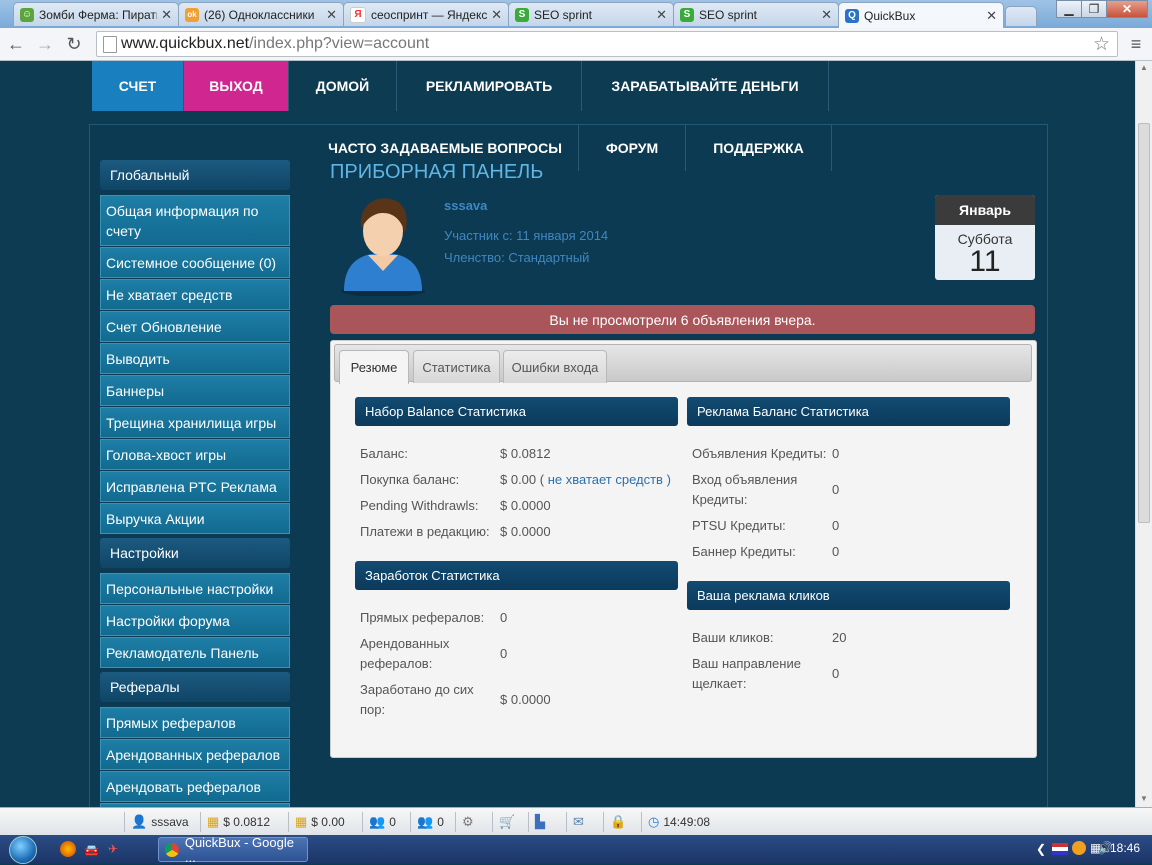 This screenshot has height=865, width=1152. I want to click on tab-summary: Резюме, so click(374, 367).